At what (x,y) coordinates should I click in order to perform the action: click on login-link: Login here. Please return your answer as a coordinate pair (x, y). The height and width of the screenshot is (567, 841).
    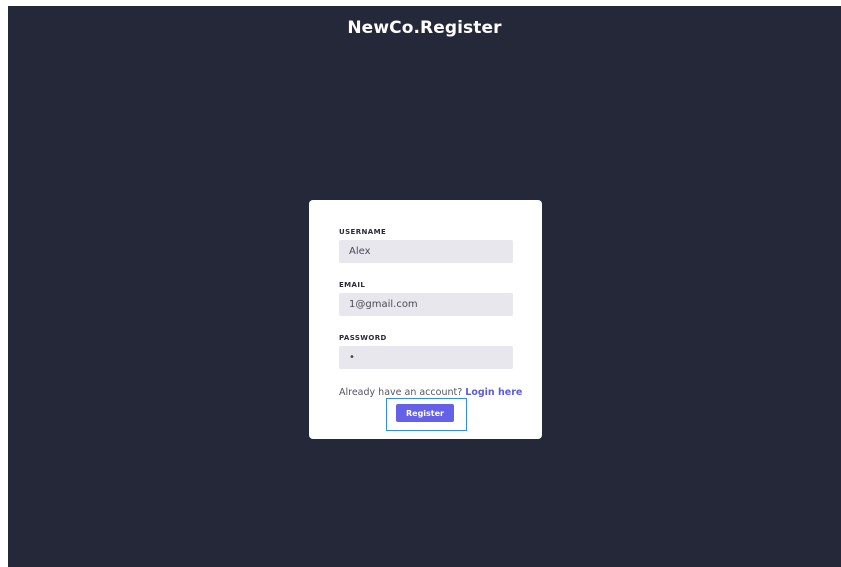
    Looking at the image, I should click on (493, 392).